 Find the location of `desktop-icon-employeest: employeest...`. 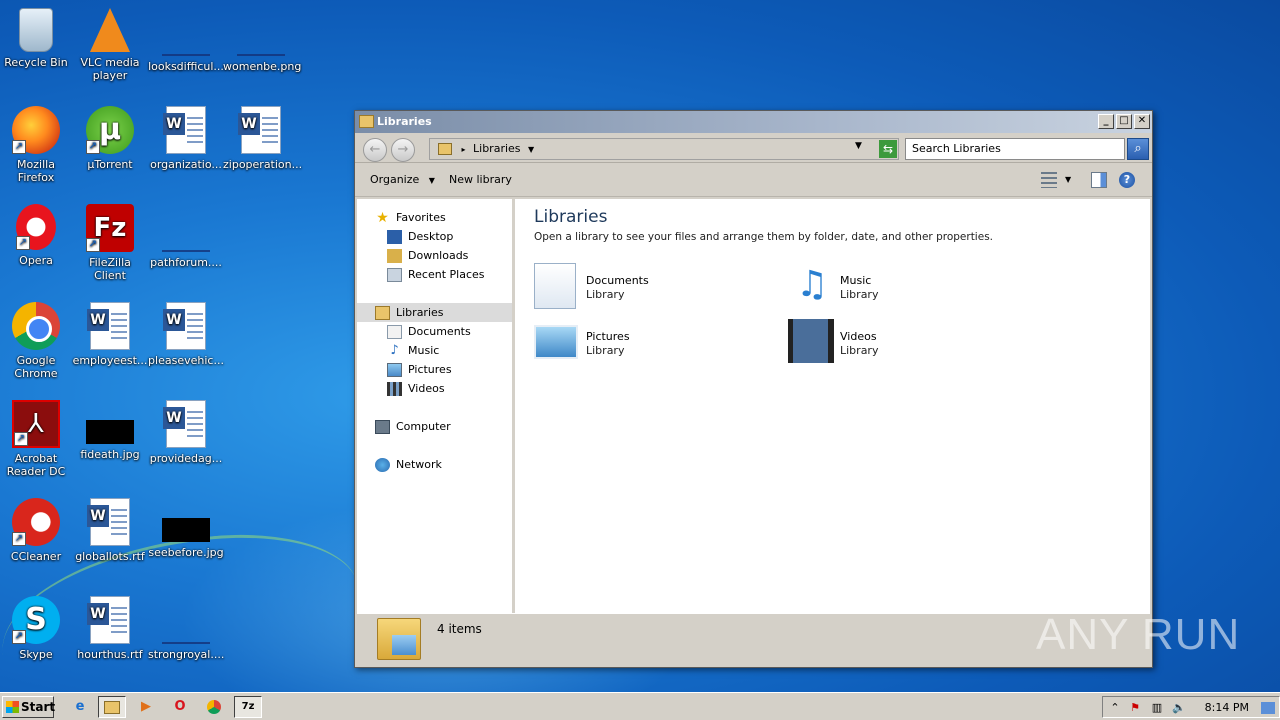

desktop-icon-employeest: employeest... is located at coordinates (110, 334).